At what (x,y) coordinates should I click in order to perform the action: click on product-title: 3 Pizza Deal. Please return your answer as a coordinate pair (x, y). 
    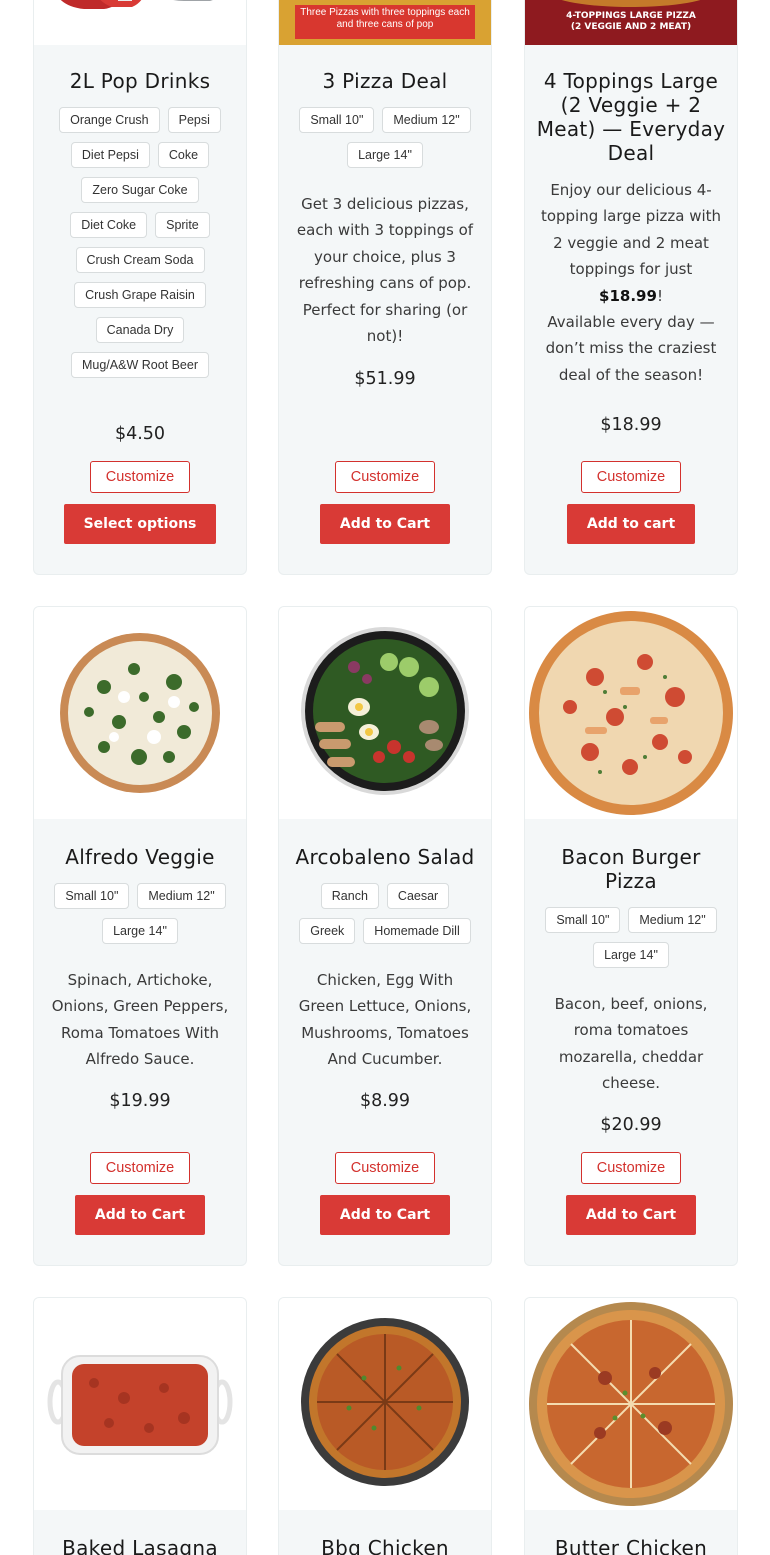
    Looking at the image, I should click on (385, 81).